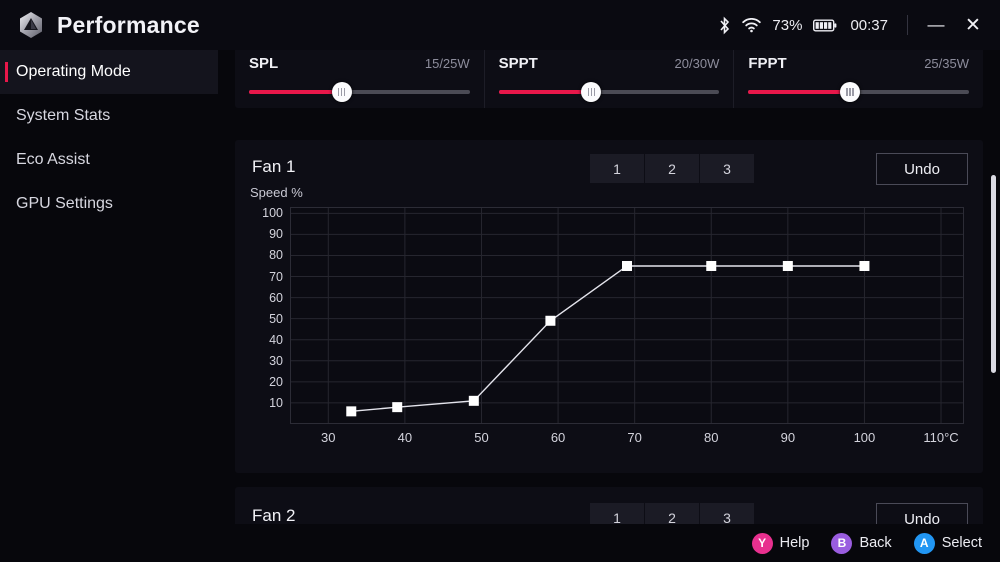  I want to click on title-bar: Performance 73% 00:37 — ✕, so click(500, 25).